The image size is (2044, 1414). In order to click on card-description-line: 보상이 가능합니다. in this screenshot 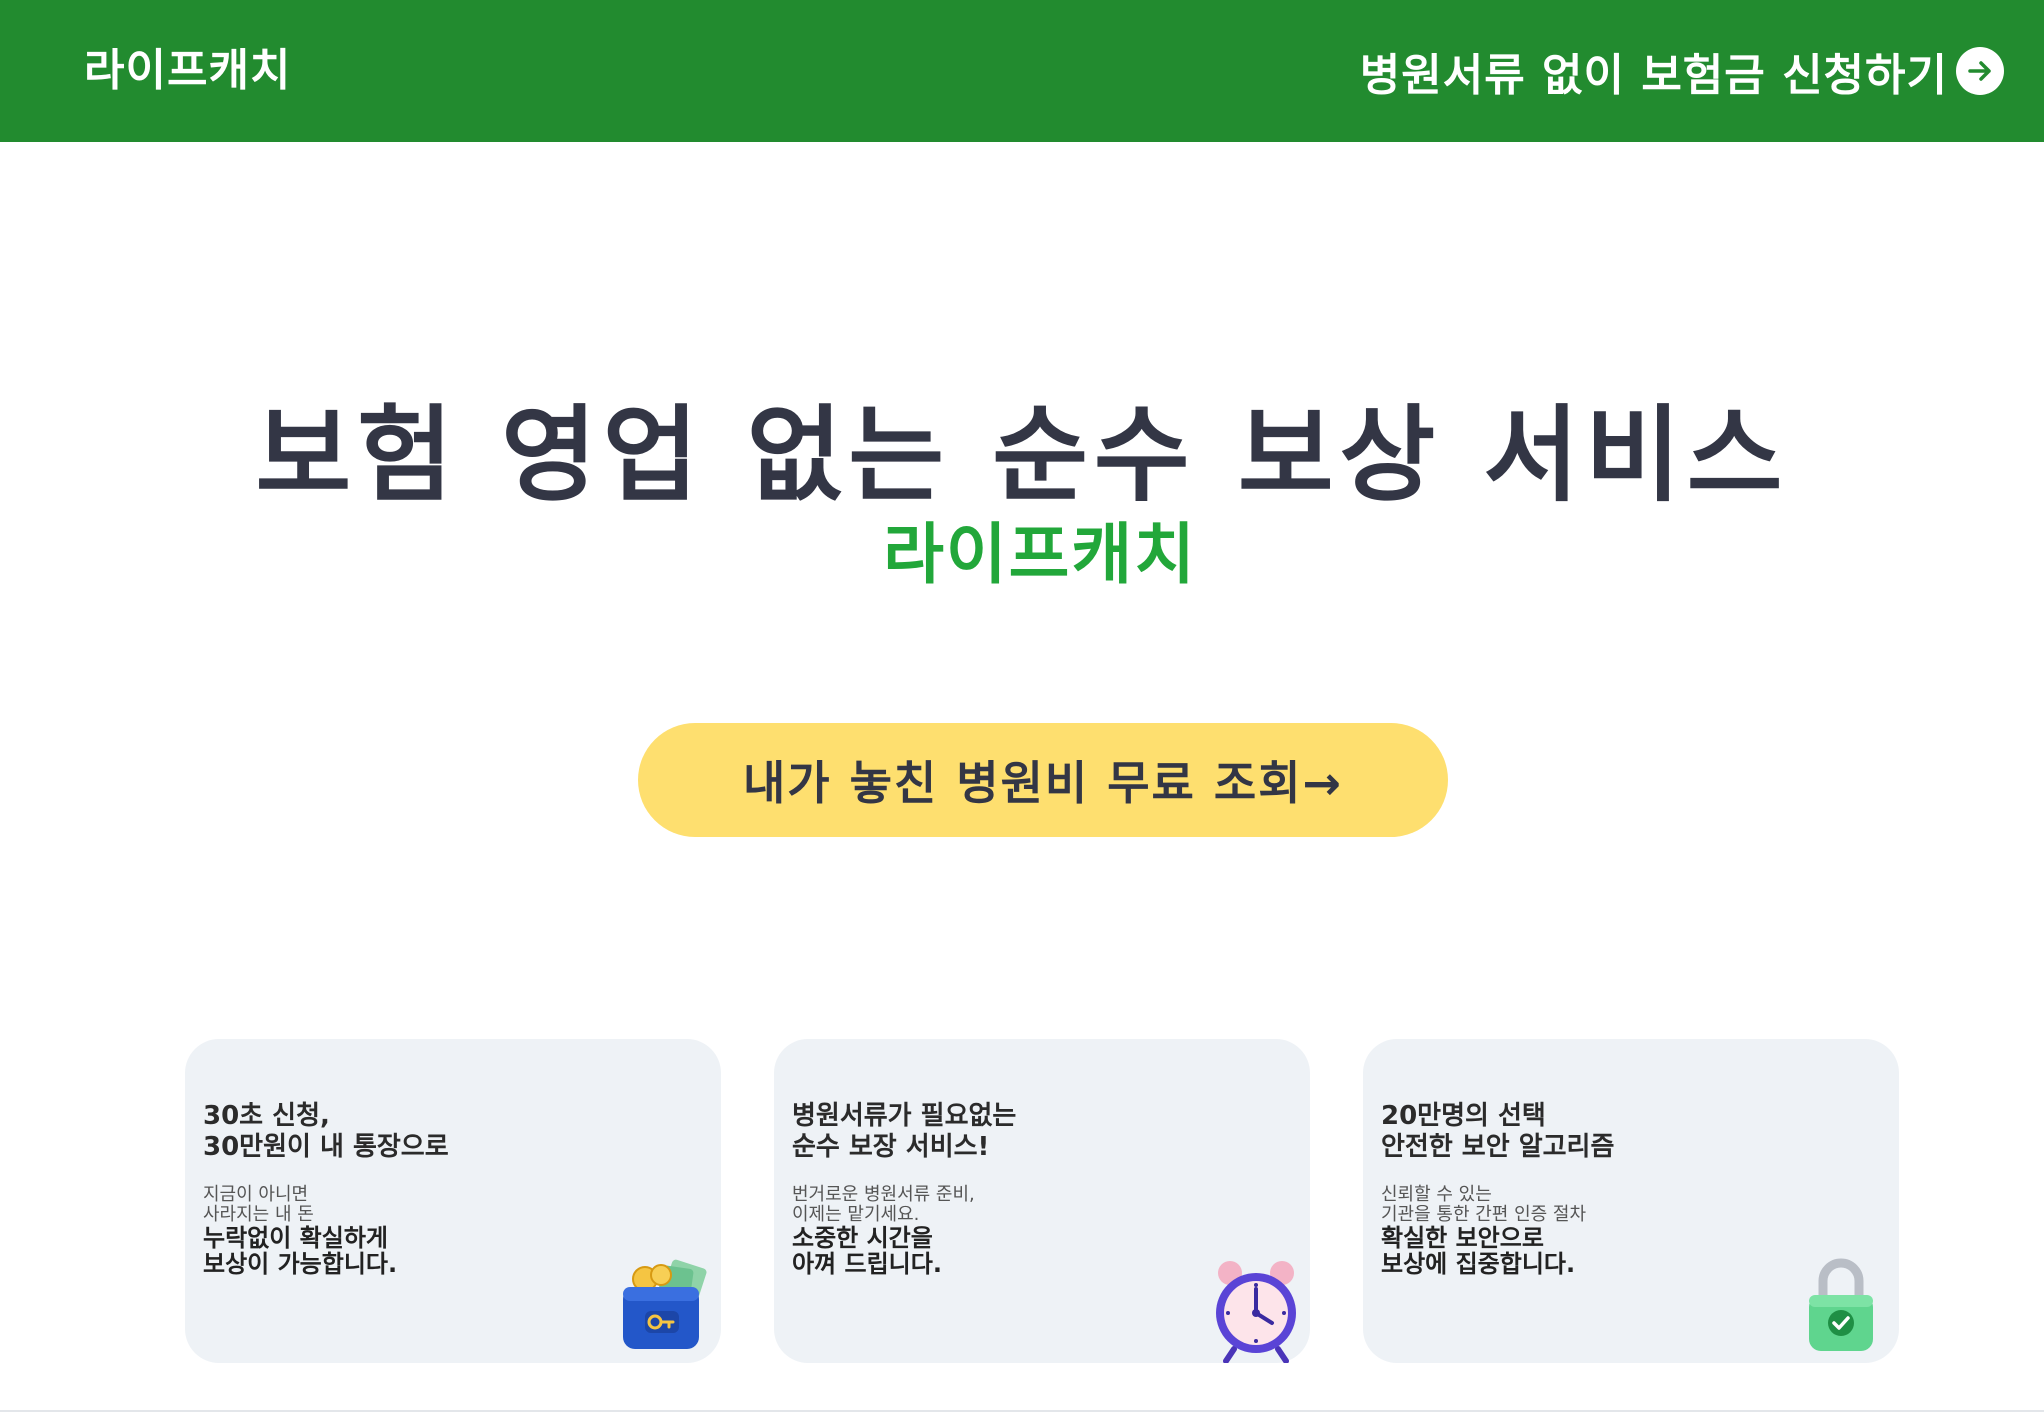, I will do `click(300, 1264)`.